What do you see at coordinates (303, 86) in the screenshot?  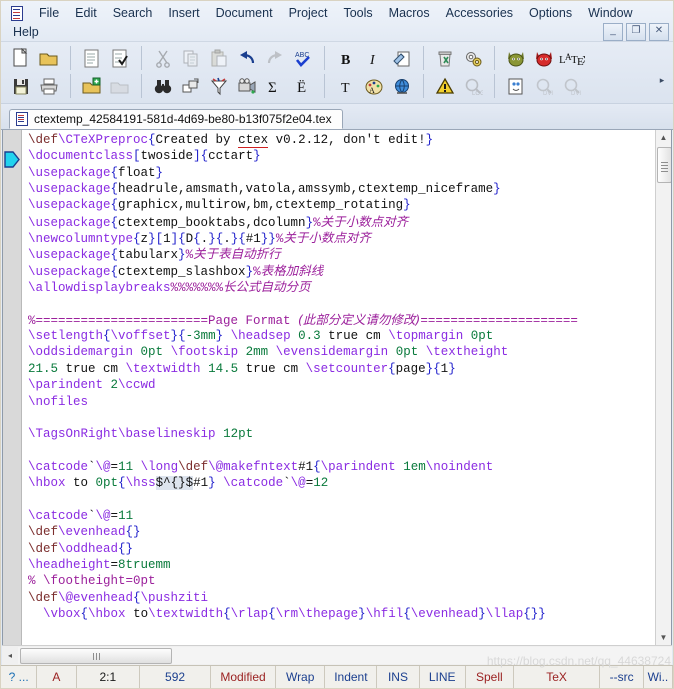 I see `accent-umlaut-icon: Ë` at bounding box center [303, 86].